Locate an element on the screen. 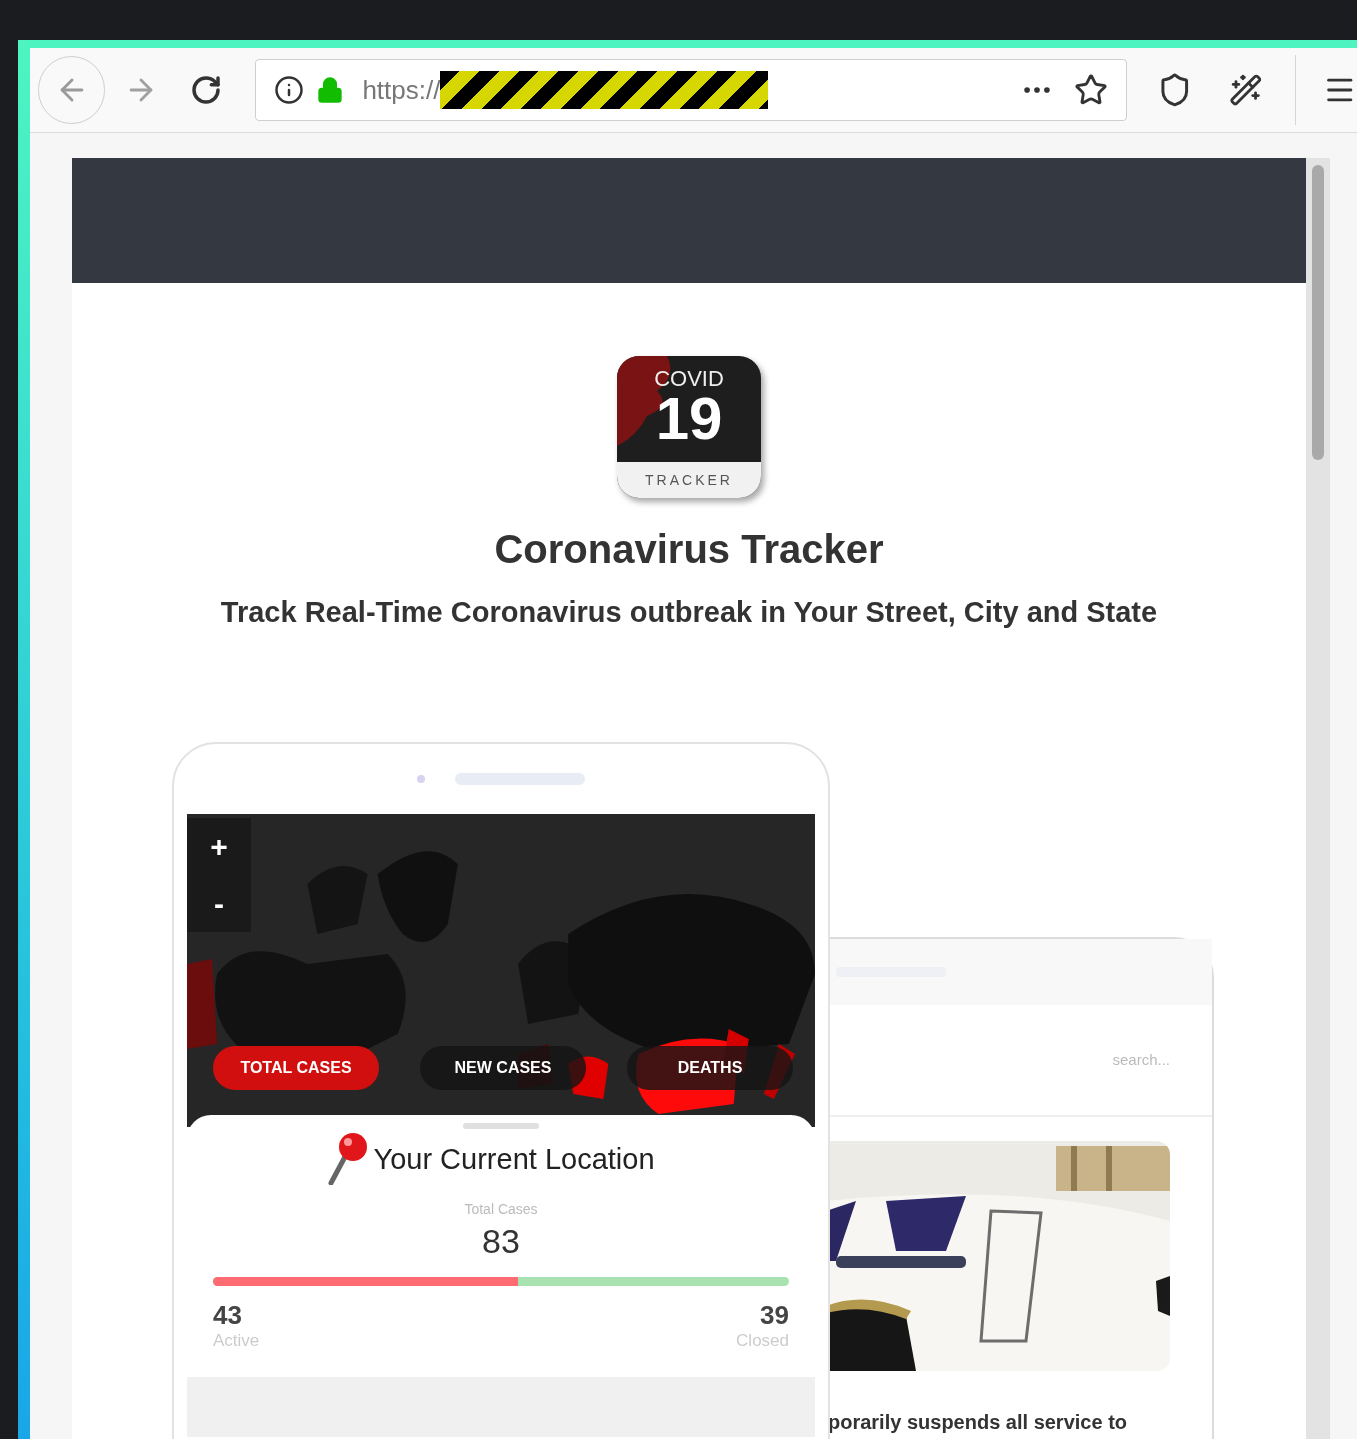 The height and width of the screenshot is (1439, 1357). logo-text: TRACKER is located at coordinates (689, 480).